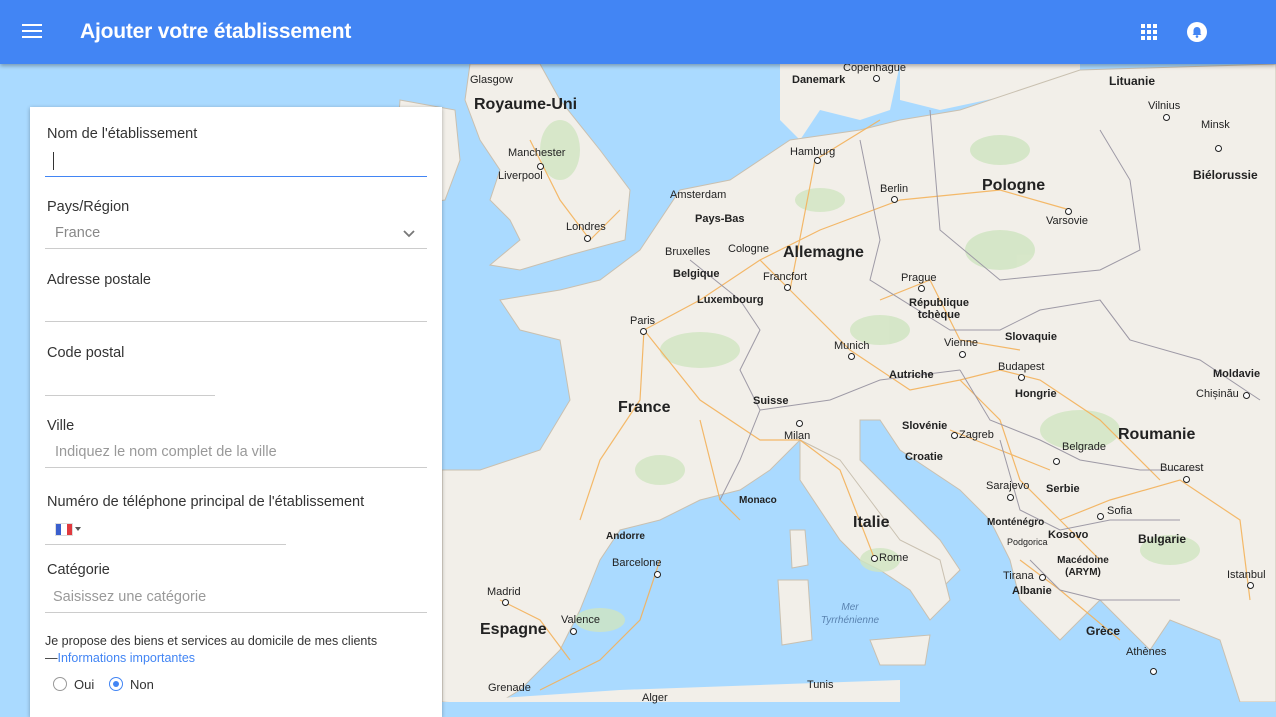  I want to click on map-dot-frankfurt, so click(787, 287).